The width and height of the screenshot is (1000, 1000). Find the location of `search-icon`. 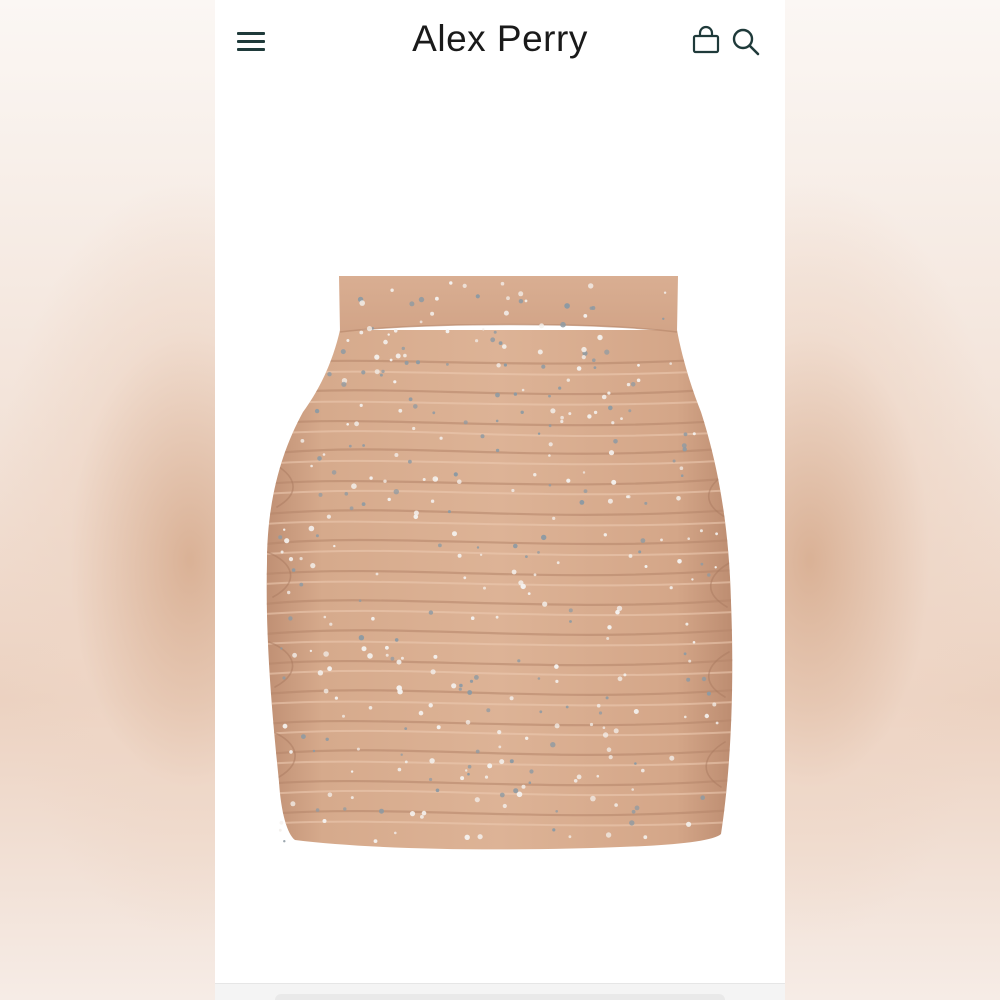

search-icon is located at coordinates (746, 42).